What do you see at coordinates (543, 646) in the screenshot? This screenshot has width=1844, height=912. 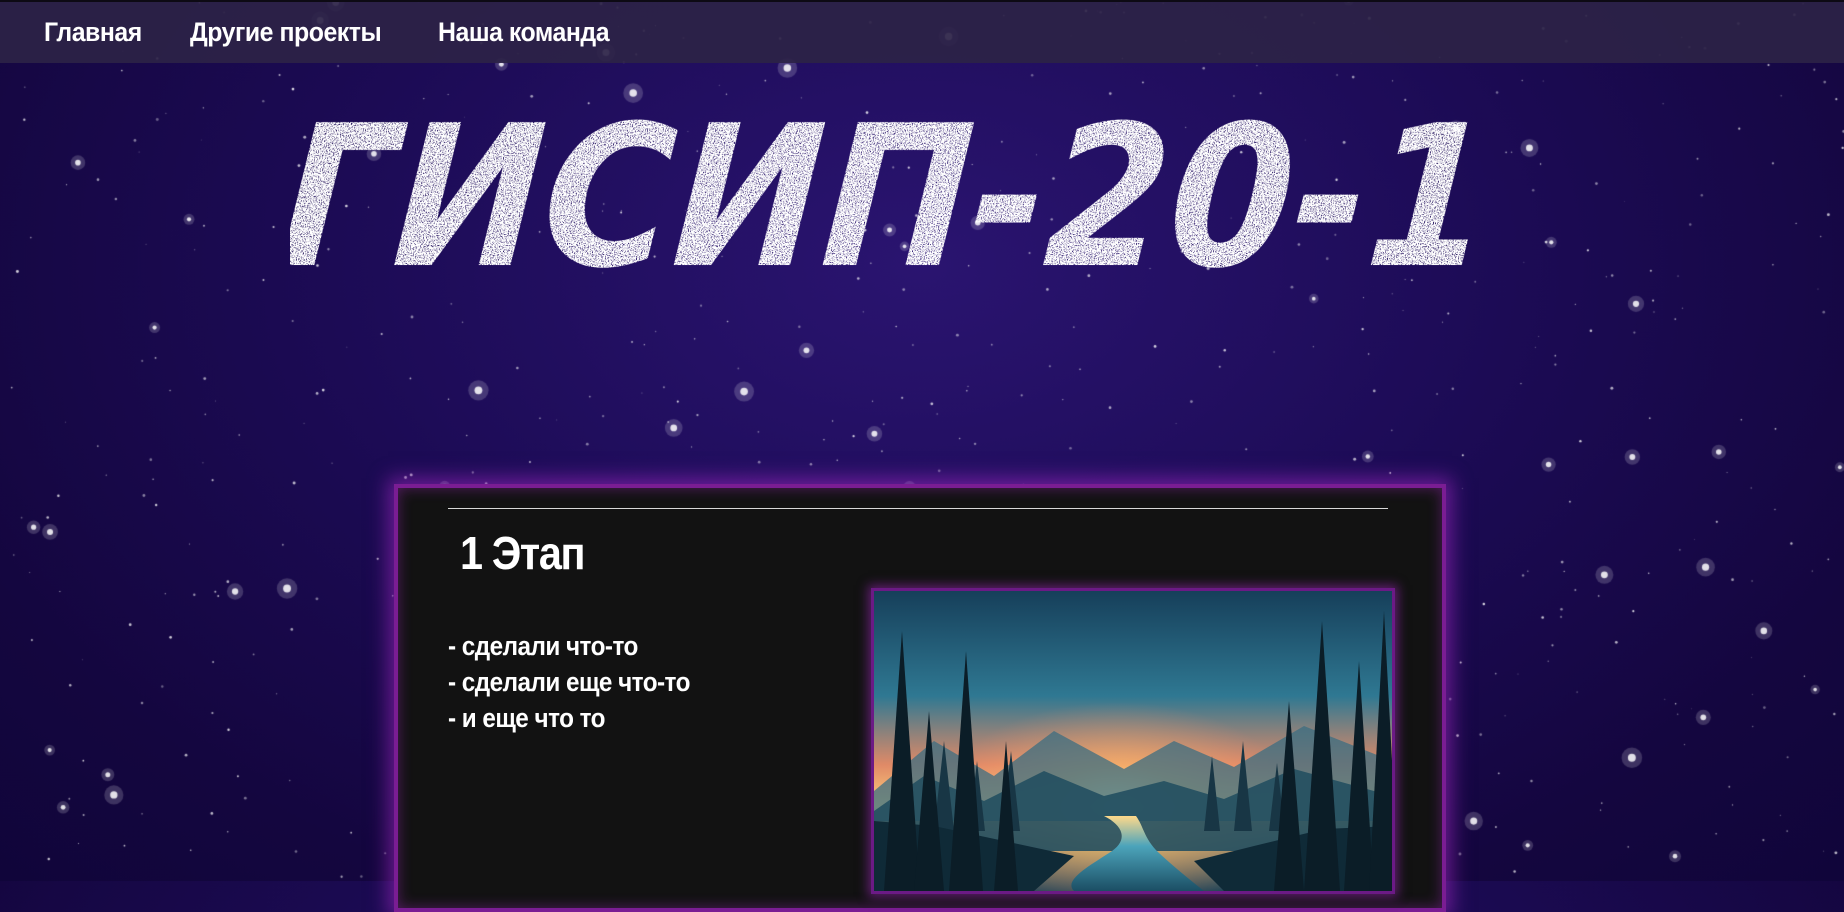 I see `list-item: - сделали что-то` at bounding box center [543, 646].